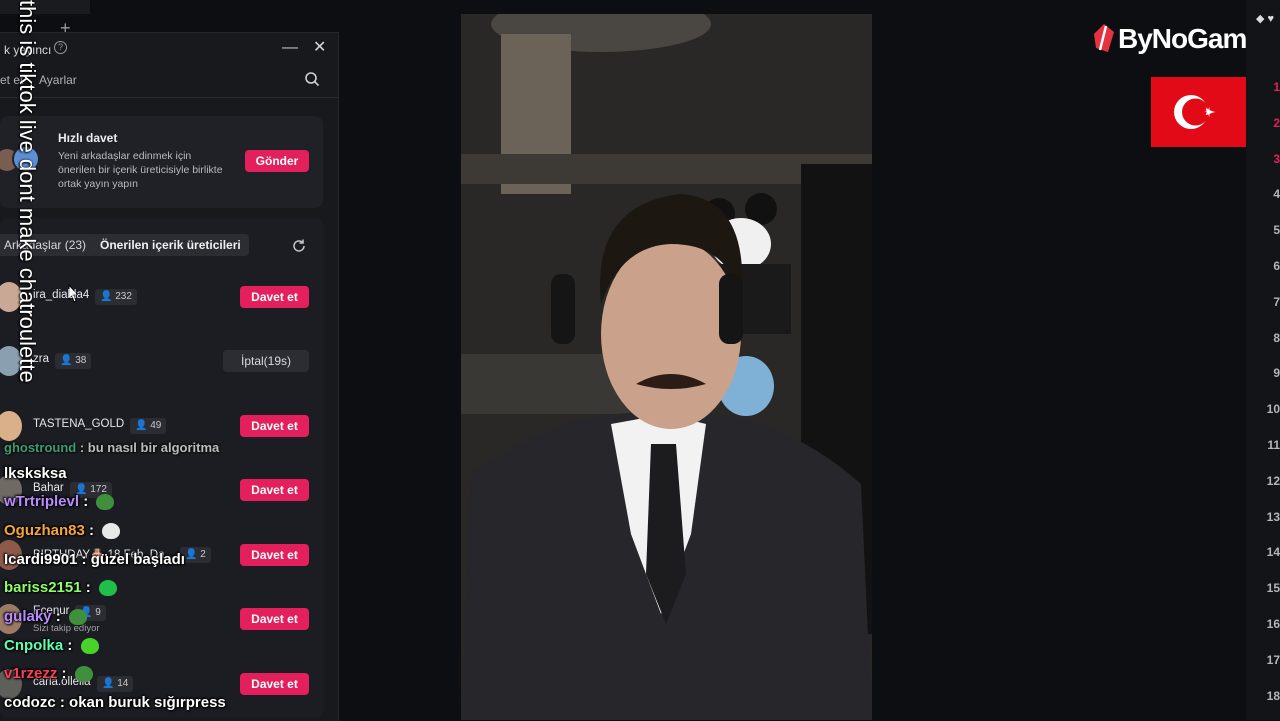 This screenshot has height=721, width=1280. I want to click on quick-invite-title: Hızlı davet, so click(88, 138).